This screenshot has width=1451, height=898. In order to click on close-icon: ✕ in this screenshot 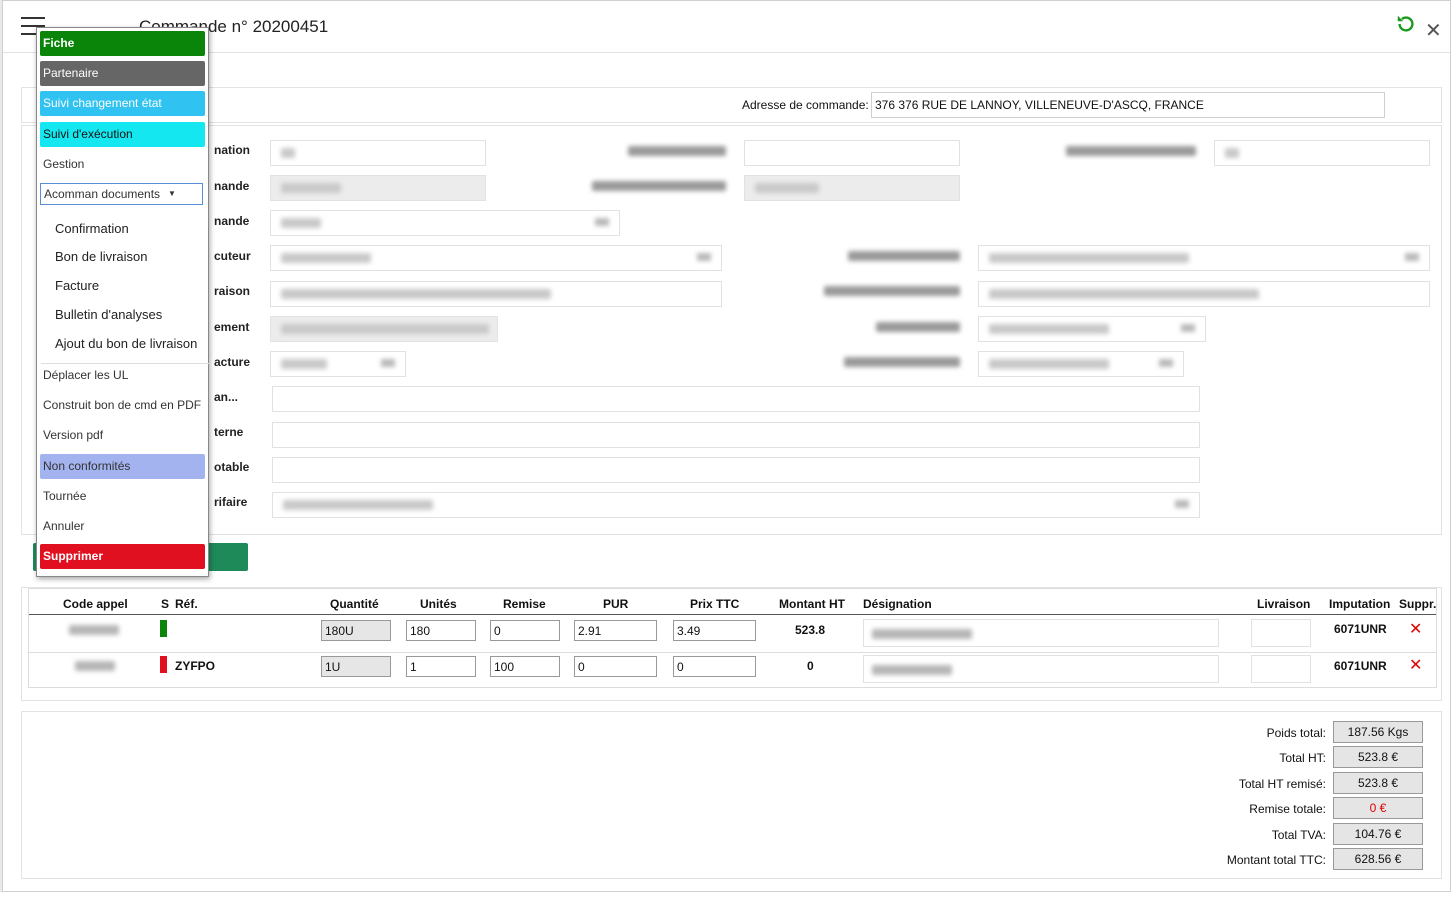, I will do `click(1433, 31)`.